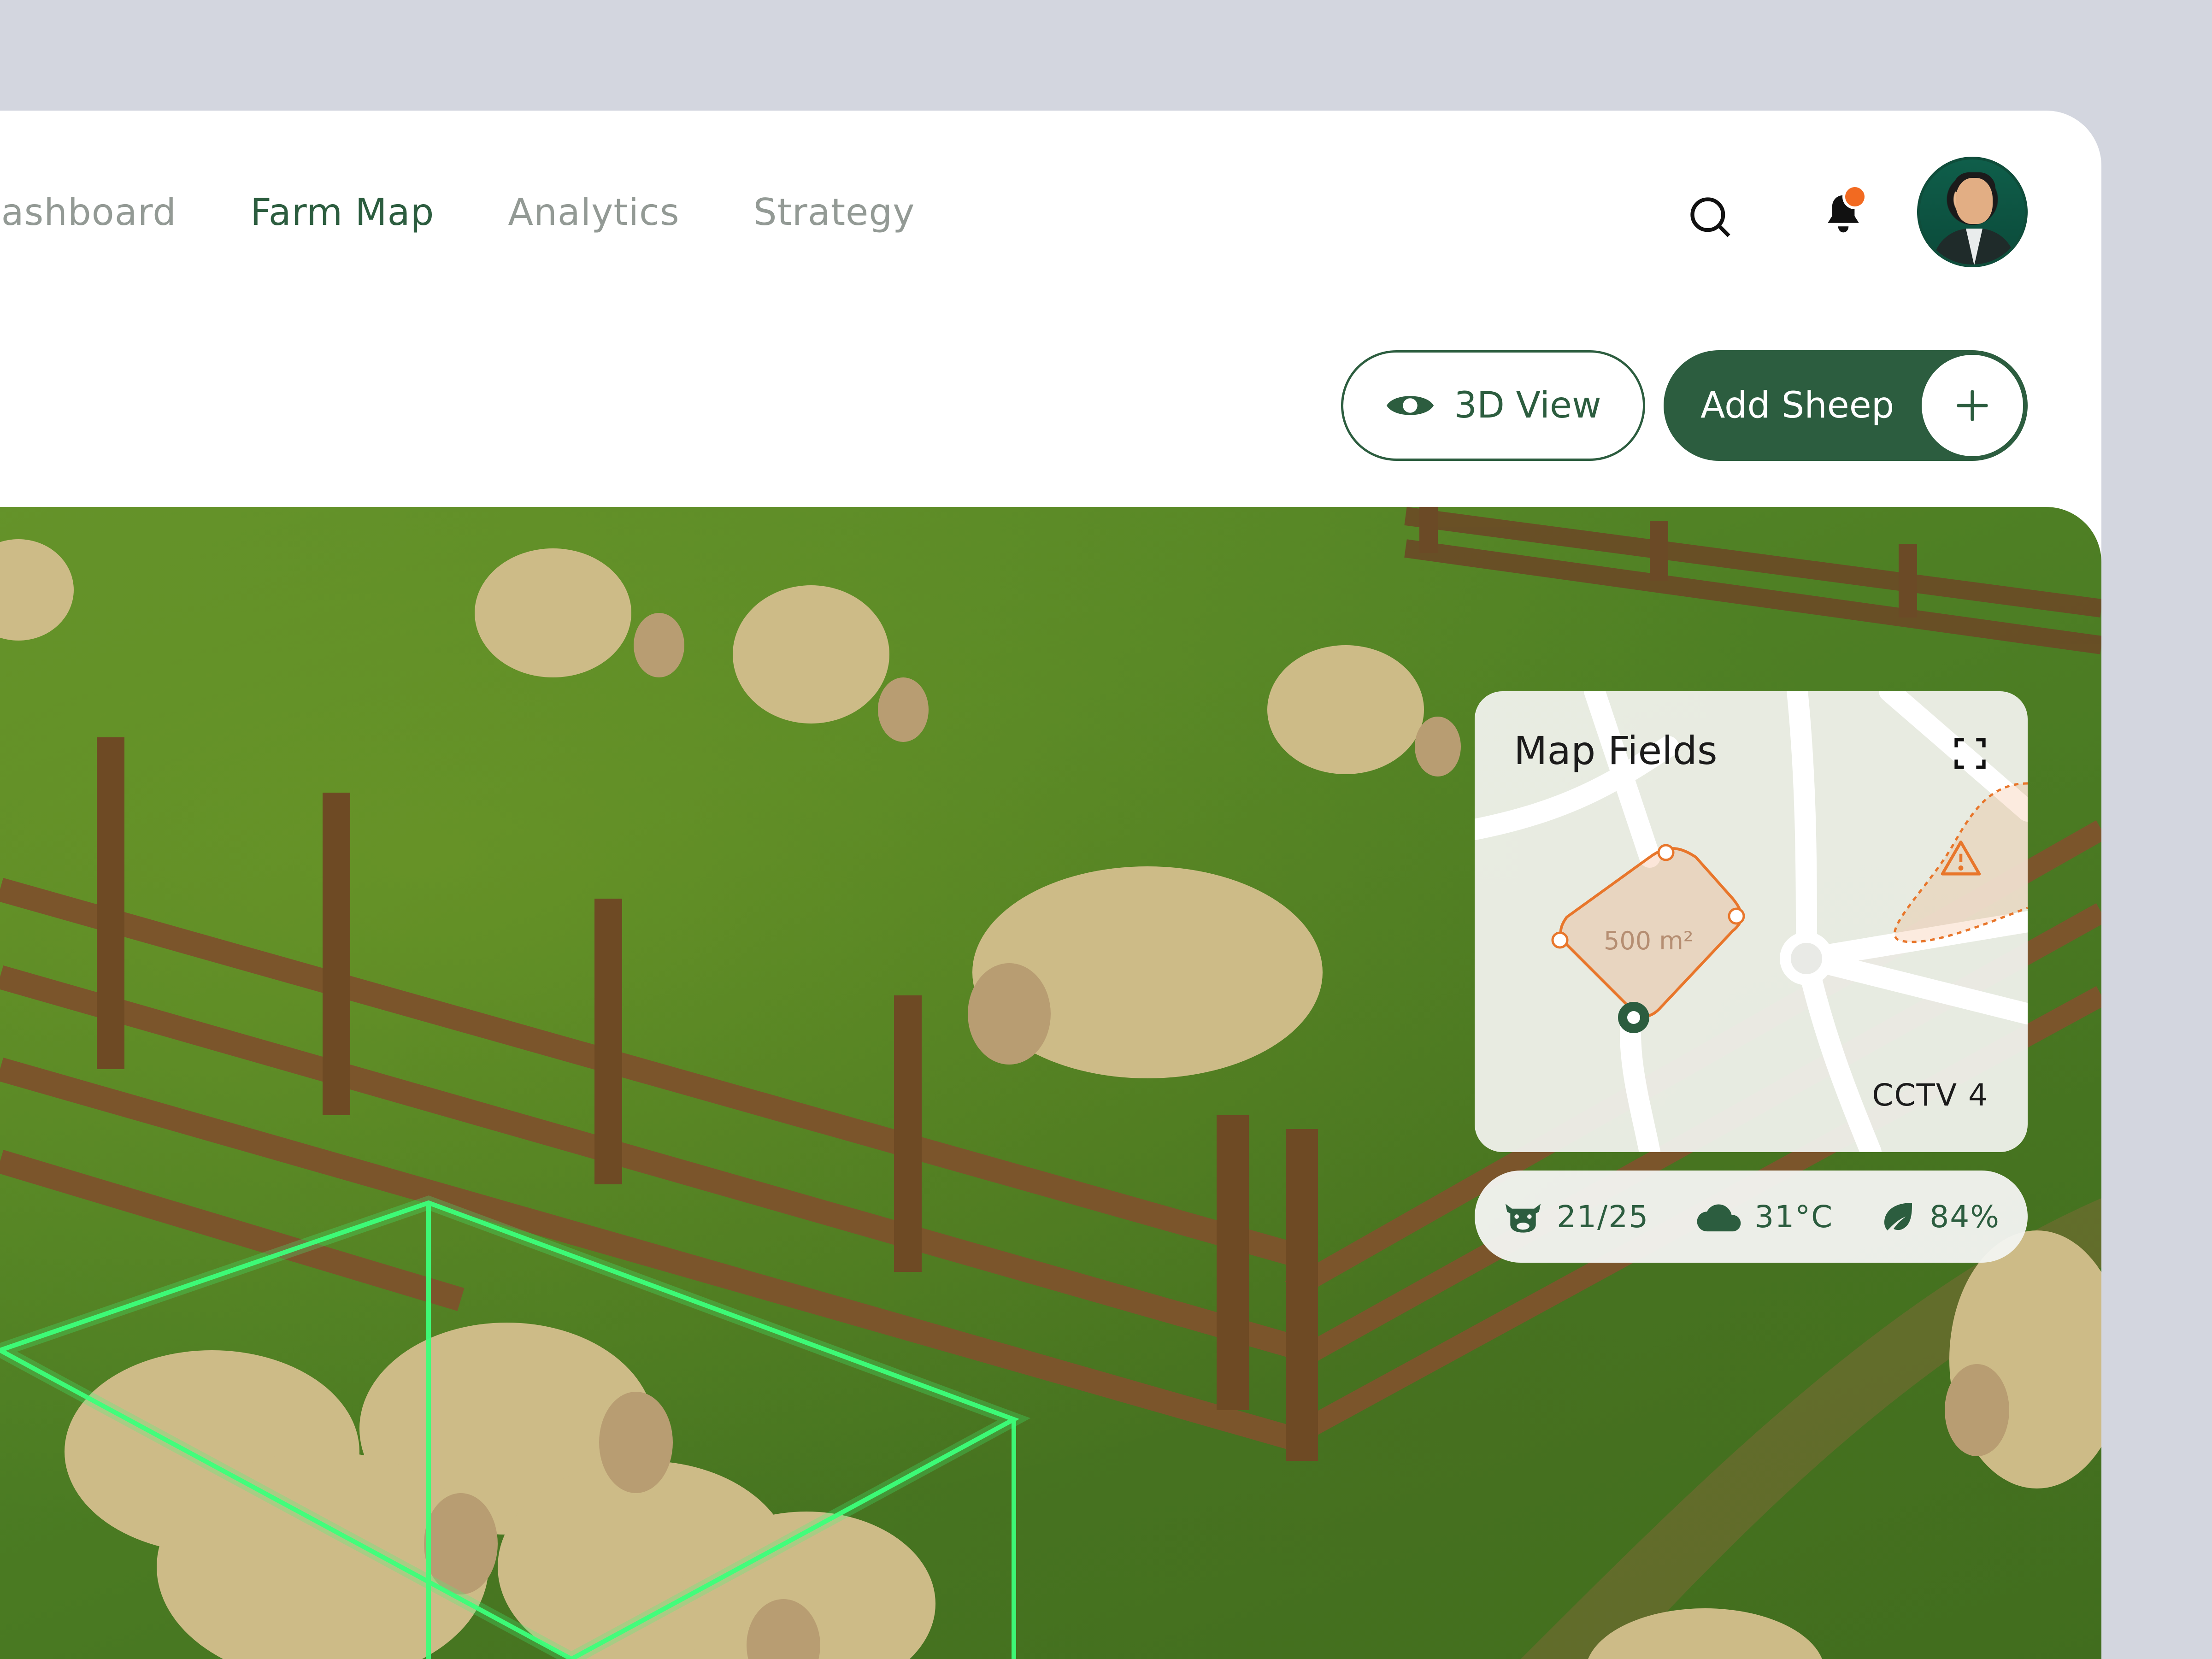 The image size is (2212, 1659). What do you see at coordinates (1649, 940) in the screenshot?
I see `area-label: 500 m²` at bounding box center [1649, 940].